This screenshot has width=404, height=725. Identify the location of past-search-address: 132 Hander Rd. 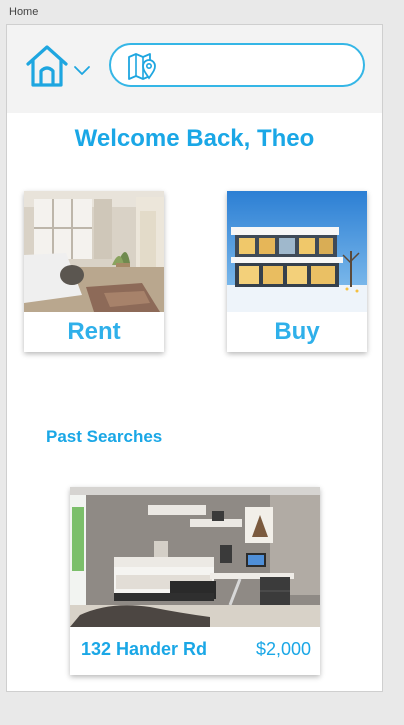
(144, 649).